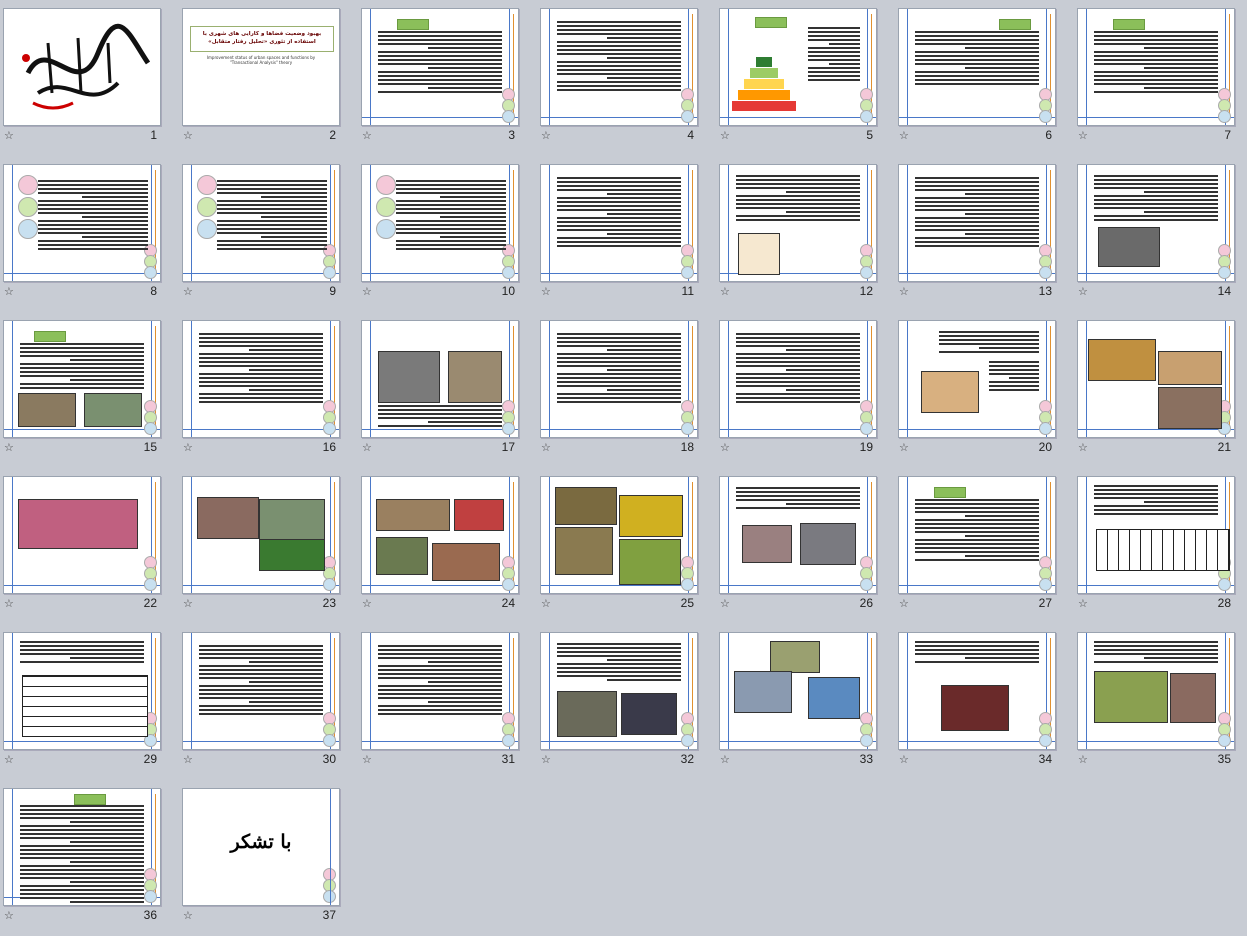 Image resolution: width=1247 pixels, height=936 pixels. I want to click on slide-item: 10 ☆, so click(447, 234).